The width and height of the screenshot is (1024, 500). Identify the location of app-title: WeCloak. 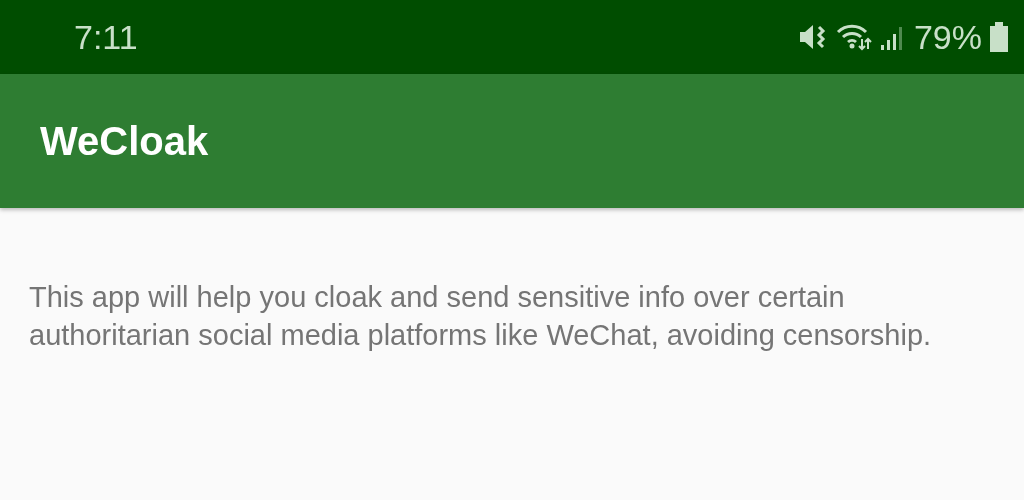
(124, 141).